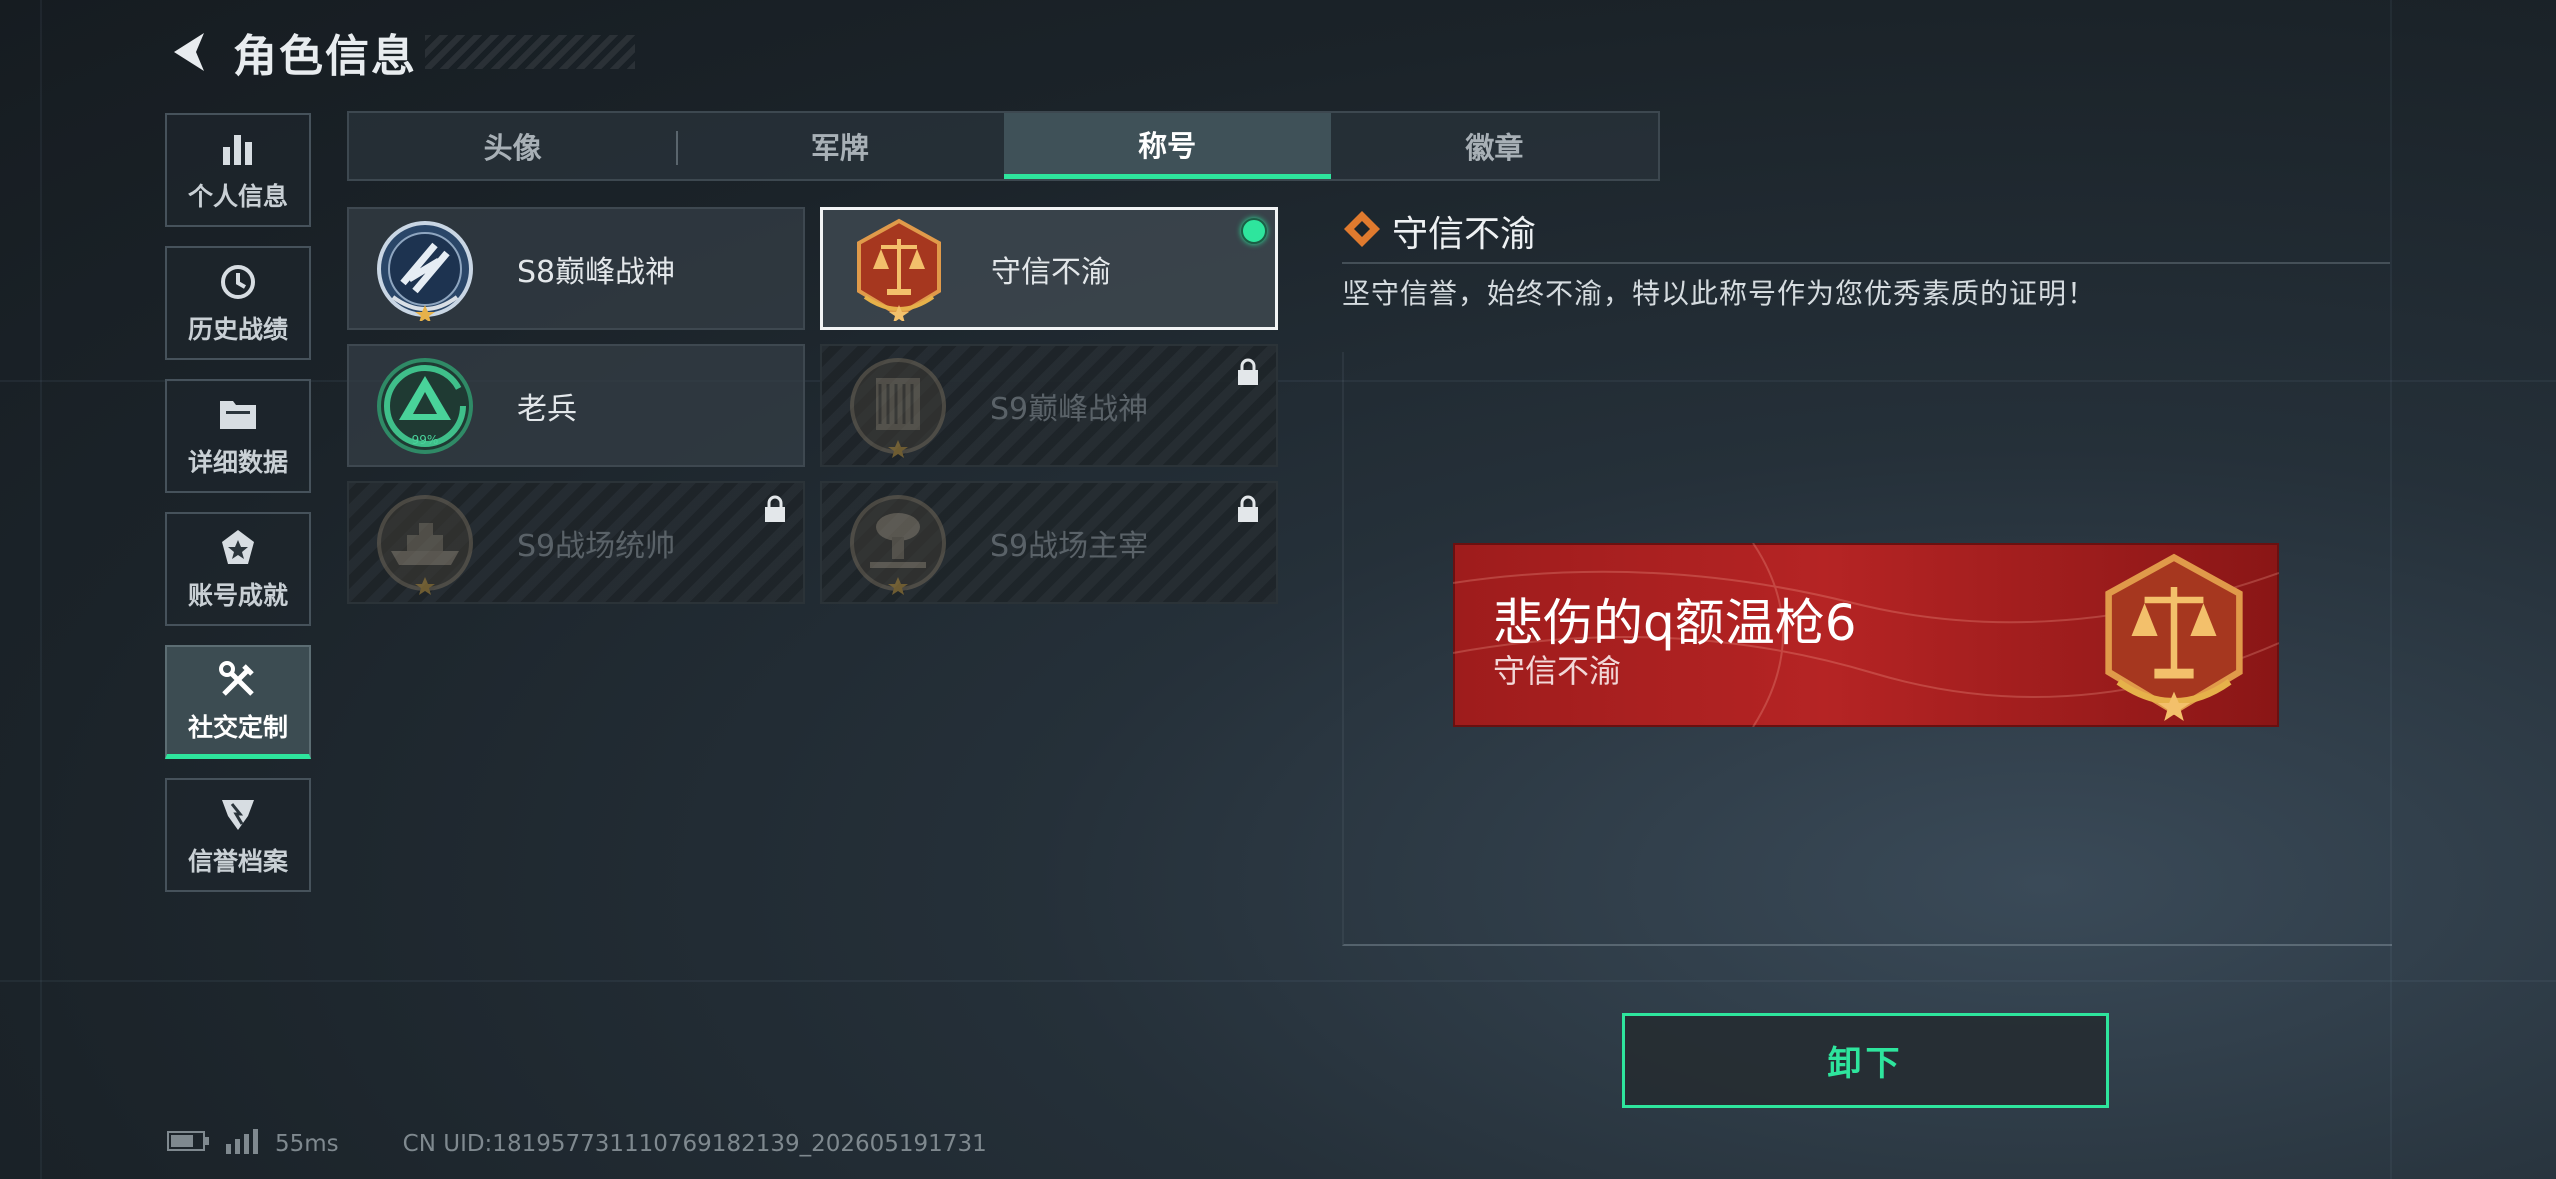  I want to click on sidebar-item-history: 历史战绩, so click(238, 303).